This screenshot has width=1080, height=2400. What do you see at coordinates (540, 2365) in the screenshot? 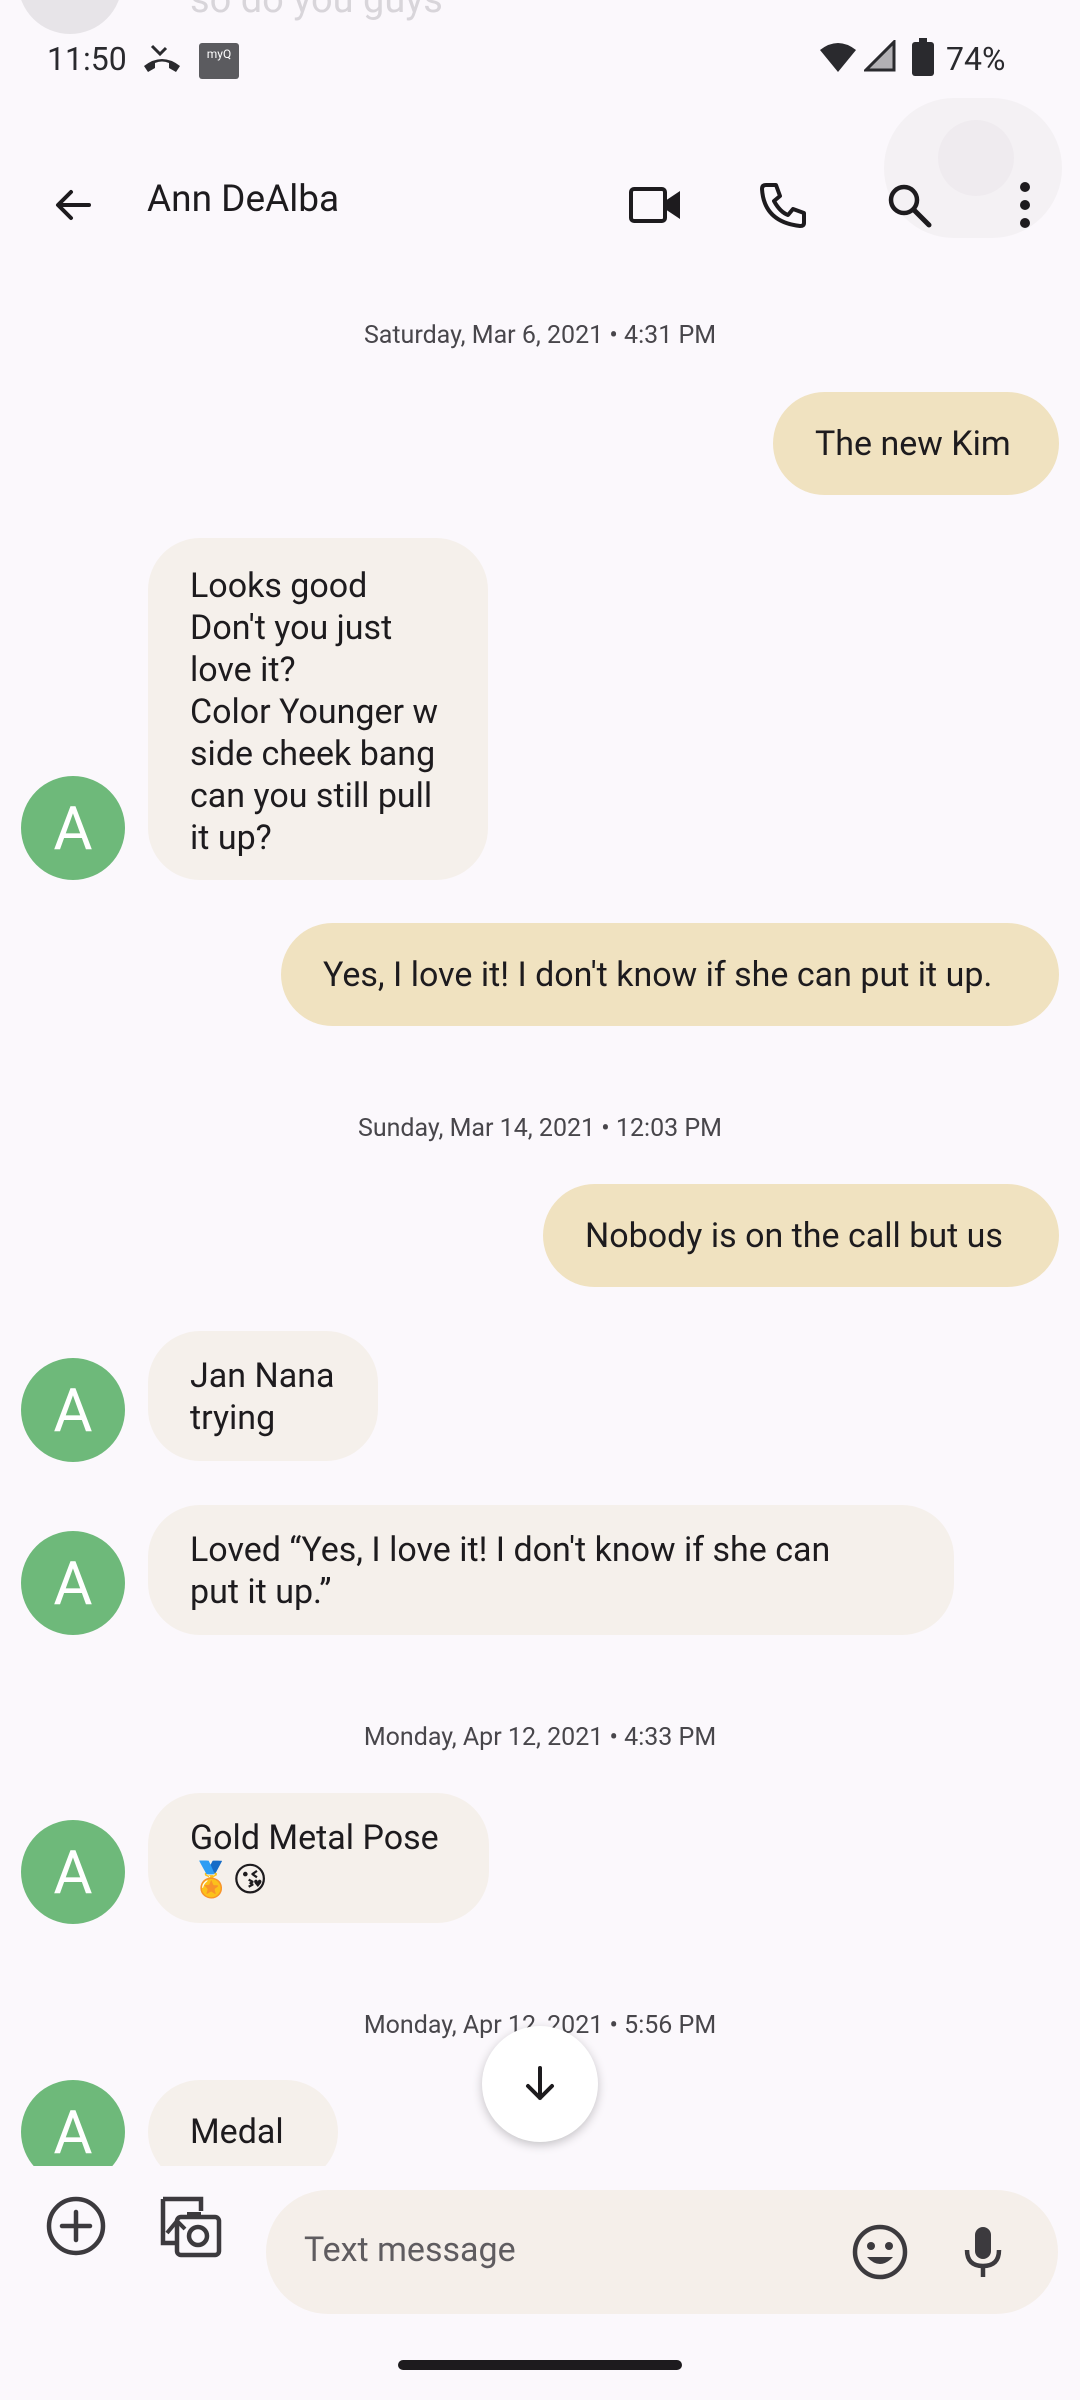
I see `home-indicator` at bounding box center [540, 2365].